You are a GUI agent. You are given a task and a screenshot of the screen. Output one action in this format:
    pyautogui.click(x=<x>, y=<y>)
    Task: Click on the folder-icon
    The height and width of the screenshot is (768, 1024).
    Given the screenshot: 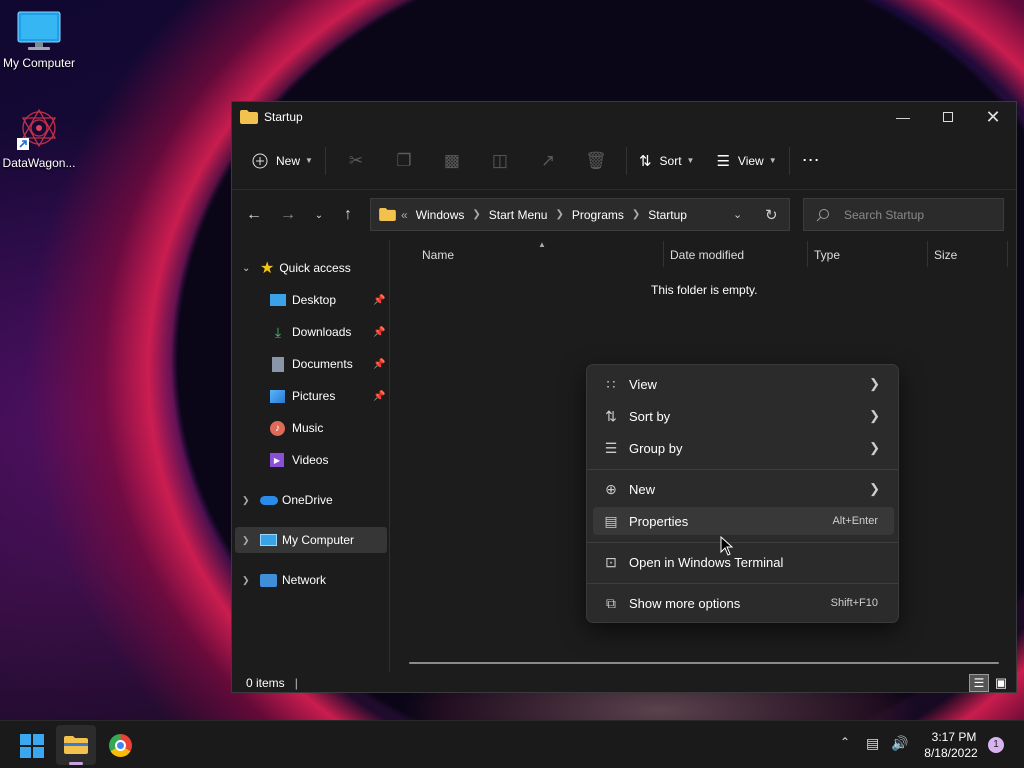 What is the action you would take?
    pyautogui.click(x=249, y=117)
    